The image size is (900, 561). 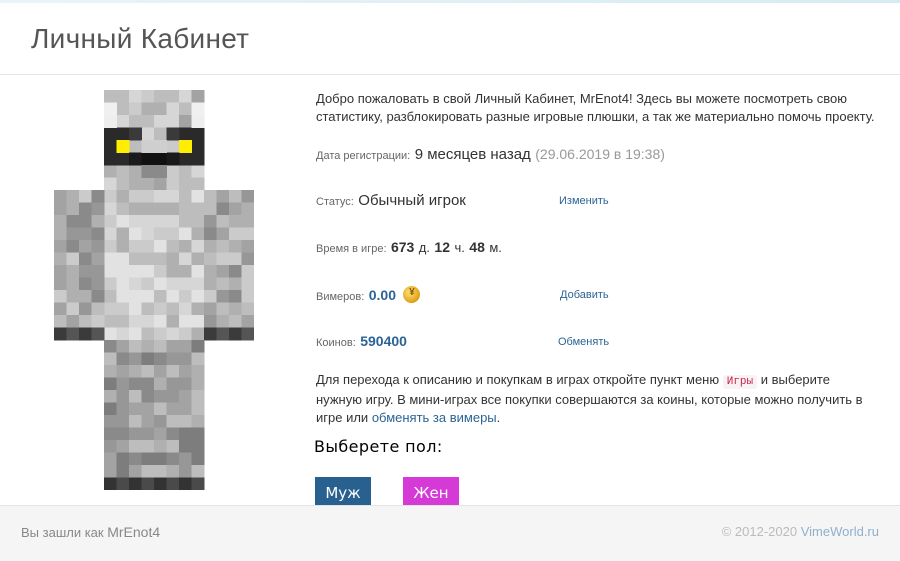 What do you see at coordinates (583, 342) in the screenshot?
I see `exchange-coins-link: Обменять` at bounding box center [583, 342].